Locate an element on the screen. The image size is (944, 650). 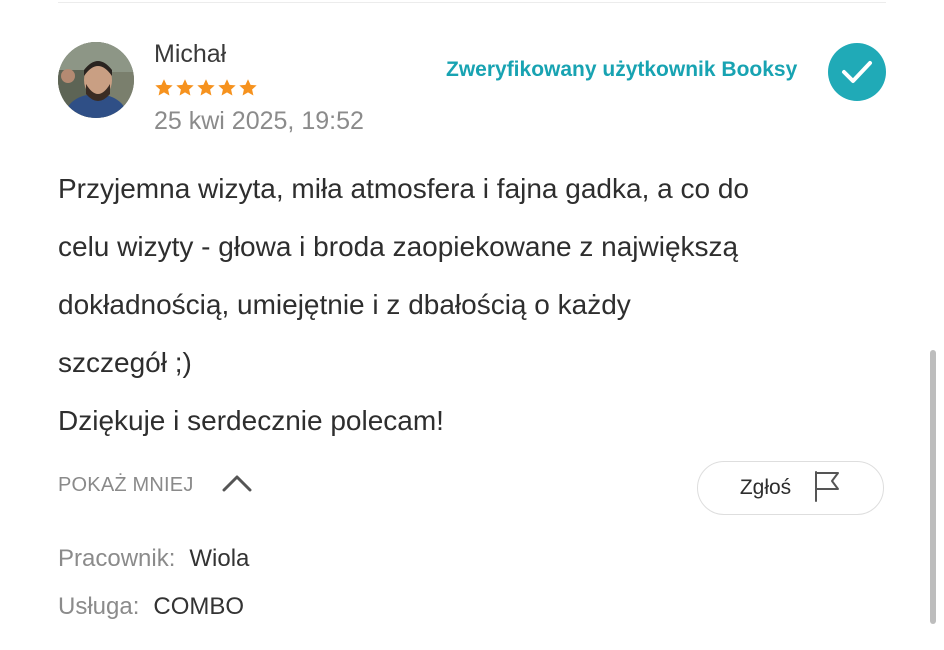
review-text-line: Dziękuje i serdecznie polecam! is located at coordinates (251, 420).